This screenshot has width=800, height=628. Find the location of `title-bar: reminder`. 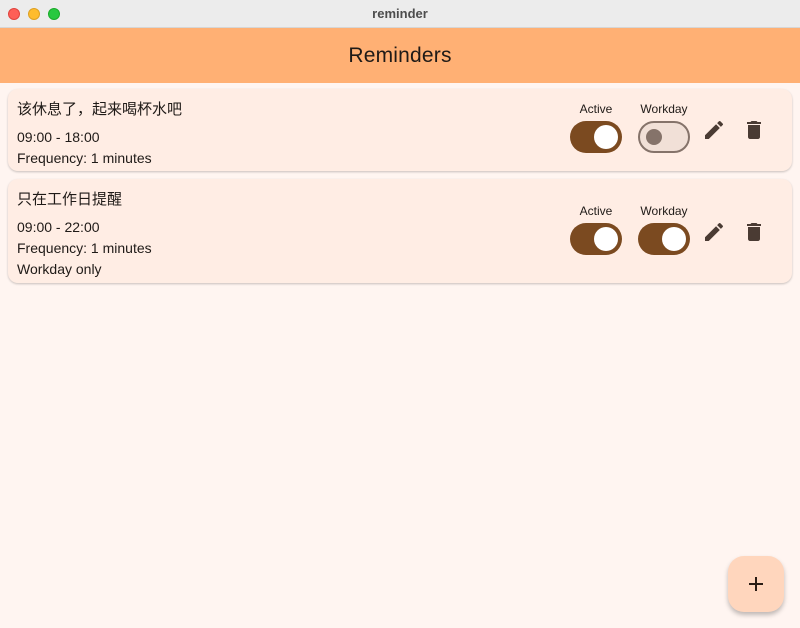

title-bar: reminder is located at coordinates (400, 14).